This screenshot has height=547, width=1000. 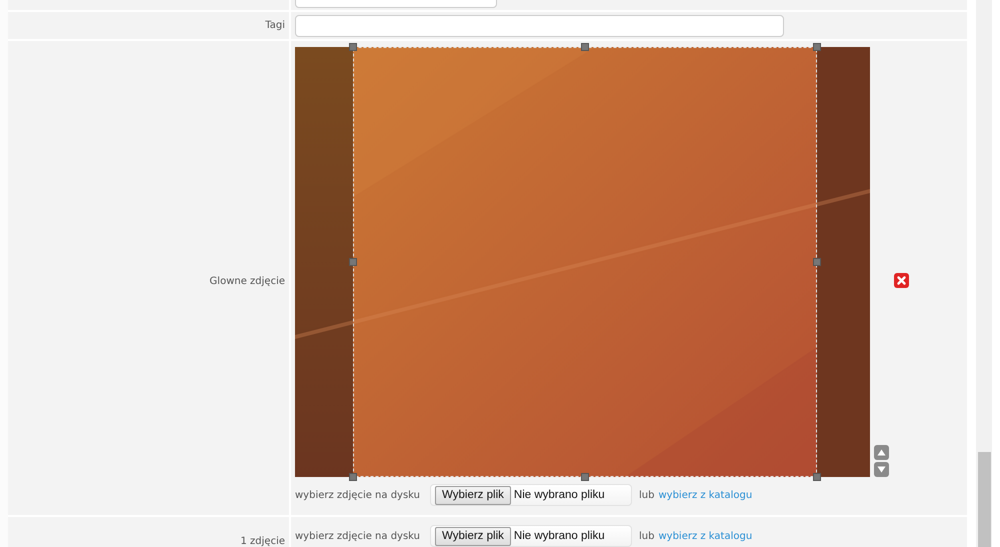 I want to click on field-label: Tagi, so click(x=275, y=25).